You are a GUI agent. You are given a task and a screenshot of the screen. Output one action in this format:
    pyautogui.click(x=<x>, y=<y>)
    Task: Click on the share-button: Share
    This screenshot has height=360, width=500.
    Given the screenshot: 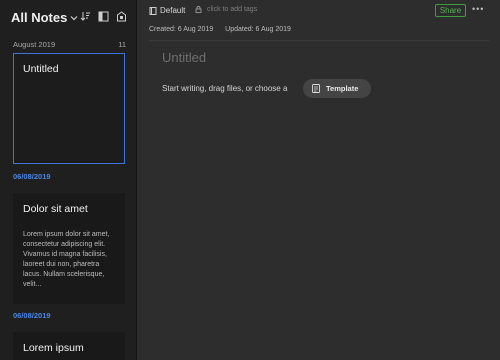 What is the action you would take?
    pyautogui.click(x=450, y=10)
    